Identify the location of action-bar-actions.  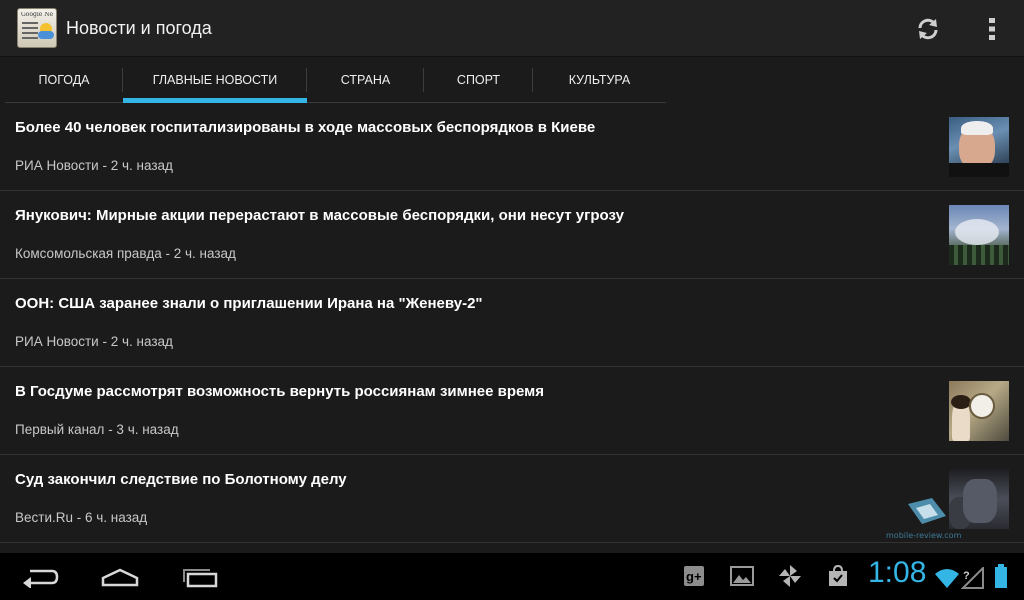
(960, 28).